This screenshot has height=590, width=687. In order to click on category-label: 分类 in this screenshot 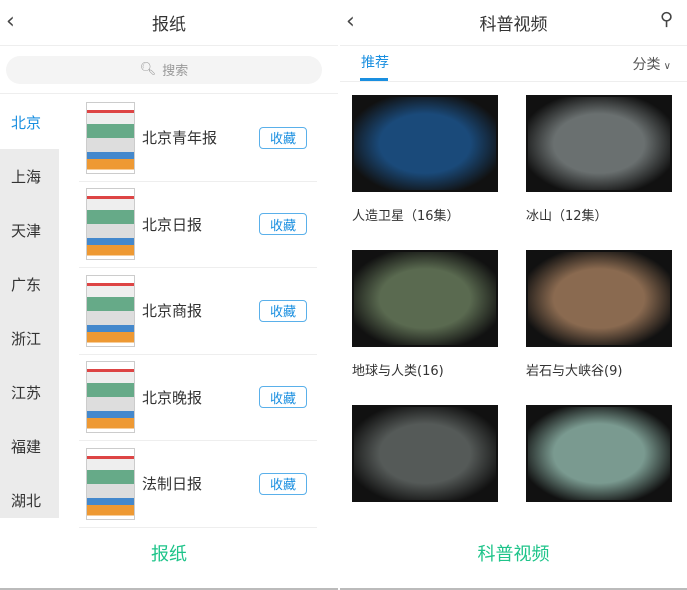, I will do `click(646, 65)`.